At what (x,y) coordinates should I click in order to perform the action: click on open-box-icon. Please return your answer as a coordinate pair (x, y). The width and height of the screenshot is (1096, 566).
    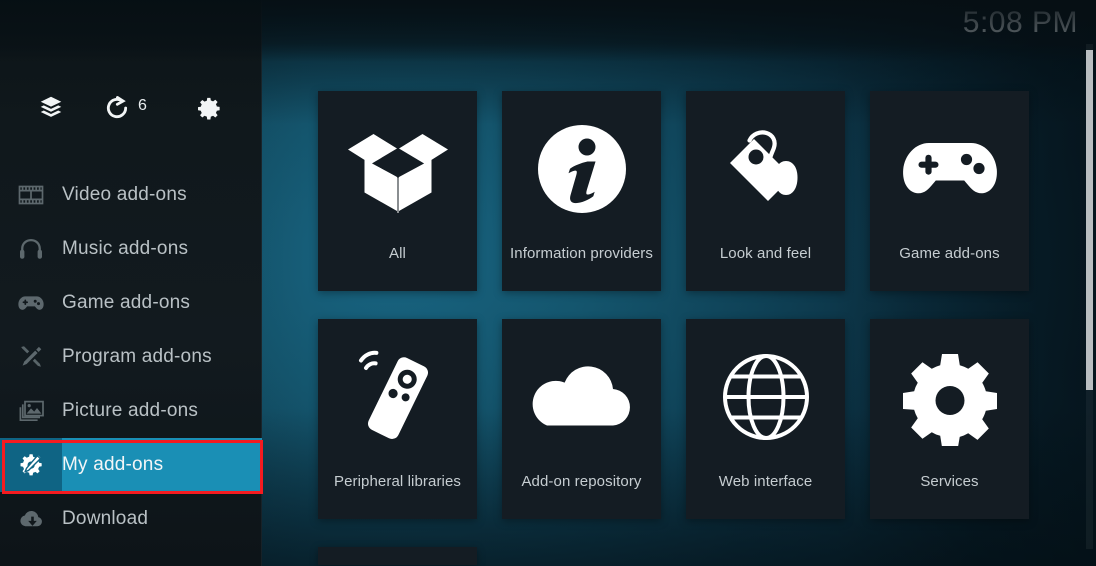
    Looking at the image, I should click on (397, 168).